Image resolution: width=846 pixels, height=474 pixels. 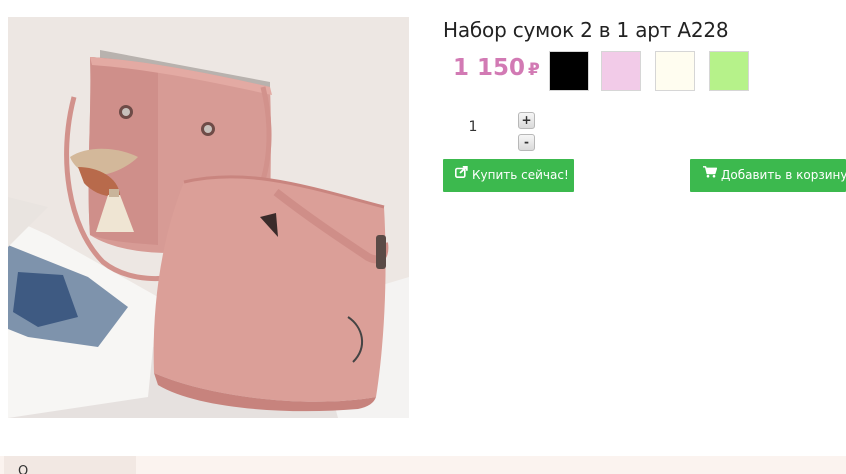 I want to click on currency-symbol: ₽, so click(x=534, y=70).